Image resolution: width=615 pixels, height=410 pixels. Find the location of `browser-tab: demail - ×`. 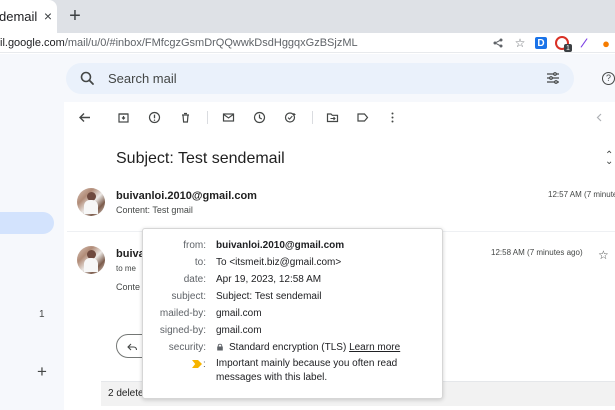

browser-tab: demail - × is located at coordinates (28, 16).